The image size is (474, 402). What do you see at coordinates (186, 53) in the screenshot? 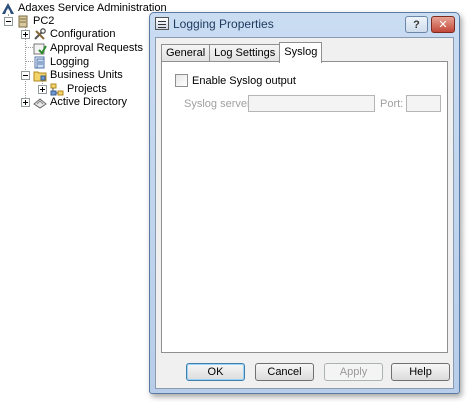
I see `tab-general: General` at bounding box center [186, 53].